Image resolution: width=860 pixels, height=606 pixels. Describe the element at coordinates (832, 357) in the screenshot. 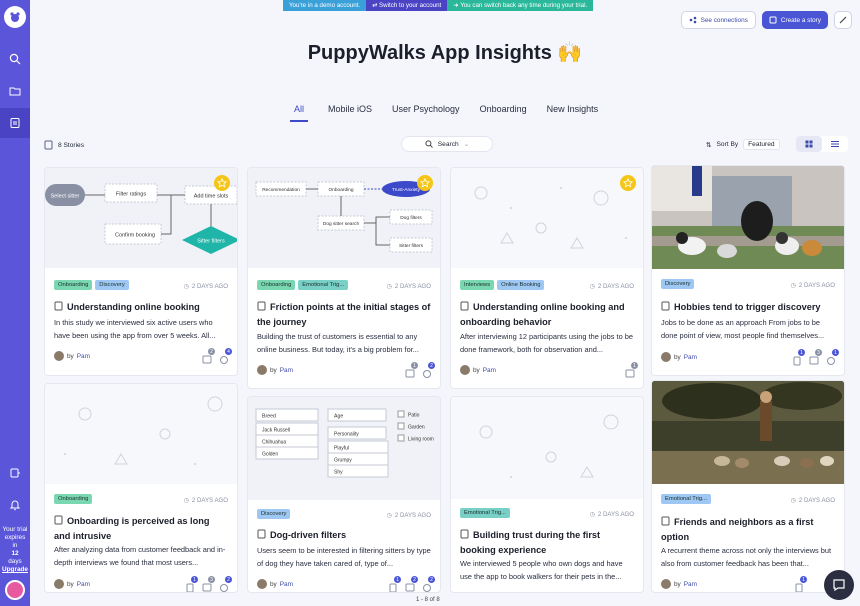

I see `insights-icon: 1` at that location.